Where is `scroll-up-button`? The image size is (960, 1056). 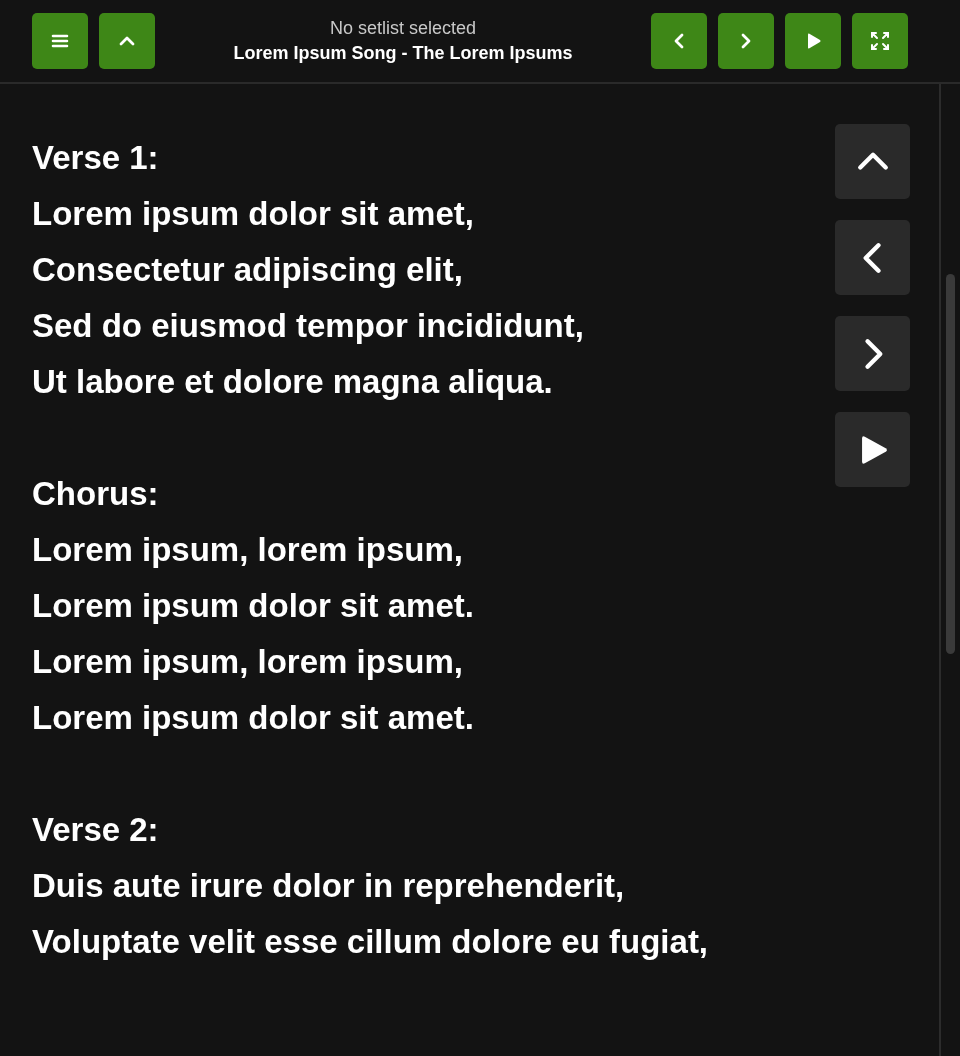
scroll-up-button is located at coordinates (872, 161).